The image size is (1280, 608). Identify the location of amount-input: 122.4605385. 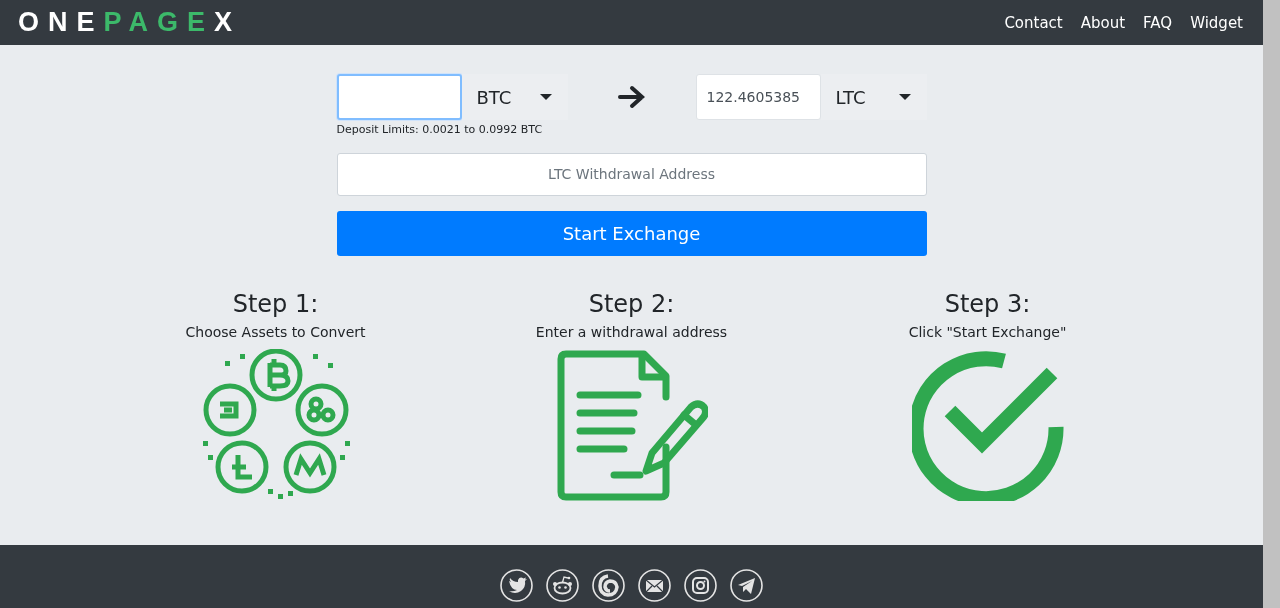
(758, 97).